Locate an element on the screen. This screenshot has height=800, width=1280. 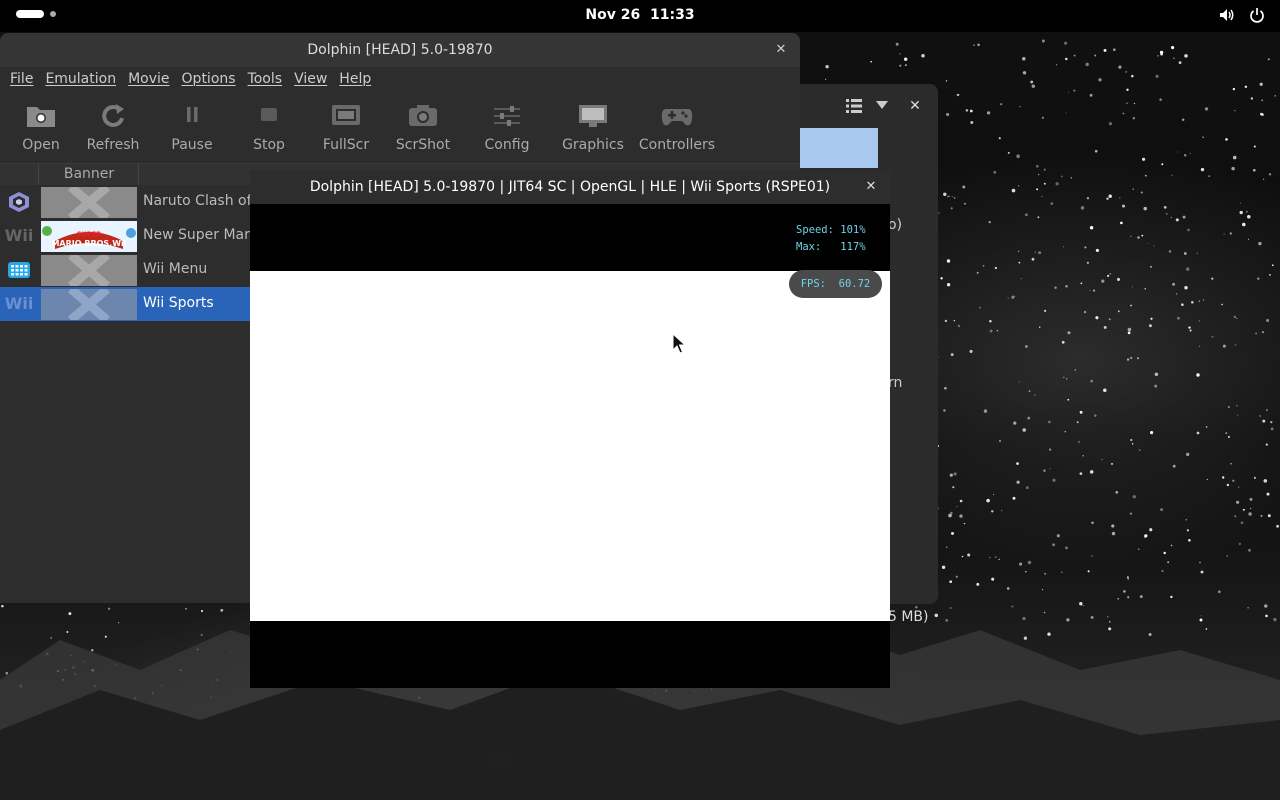
stop-button: Stop is located at coordinates (269, 128).